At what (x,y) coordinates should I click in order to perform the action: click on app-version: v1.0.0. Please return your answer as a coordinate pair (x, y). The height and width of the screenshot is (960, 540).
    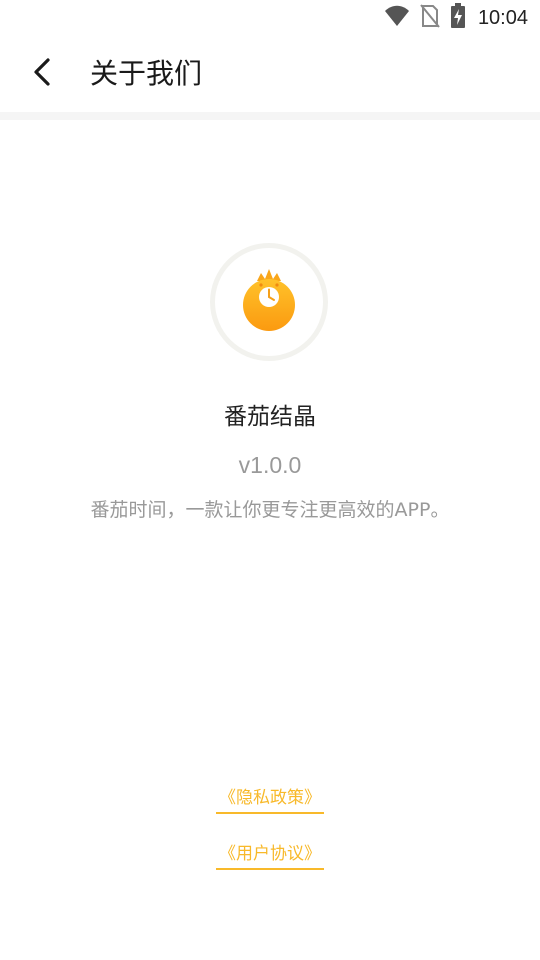
    Looking at the image, I should click on (270, 465).